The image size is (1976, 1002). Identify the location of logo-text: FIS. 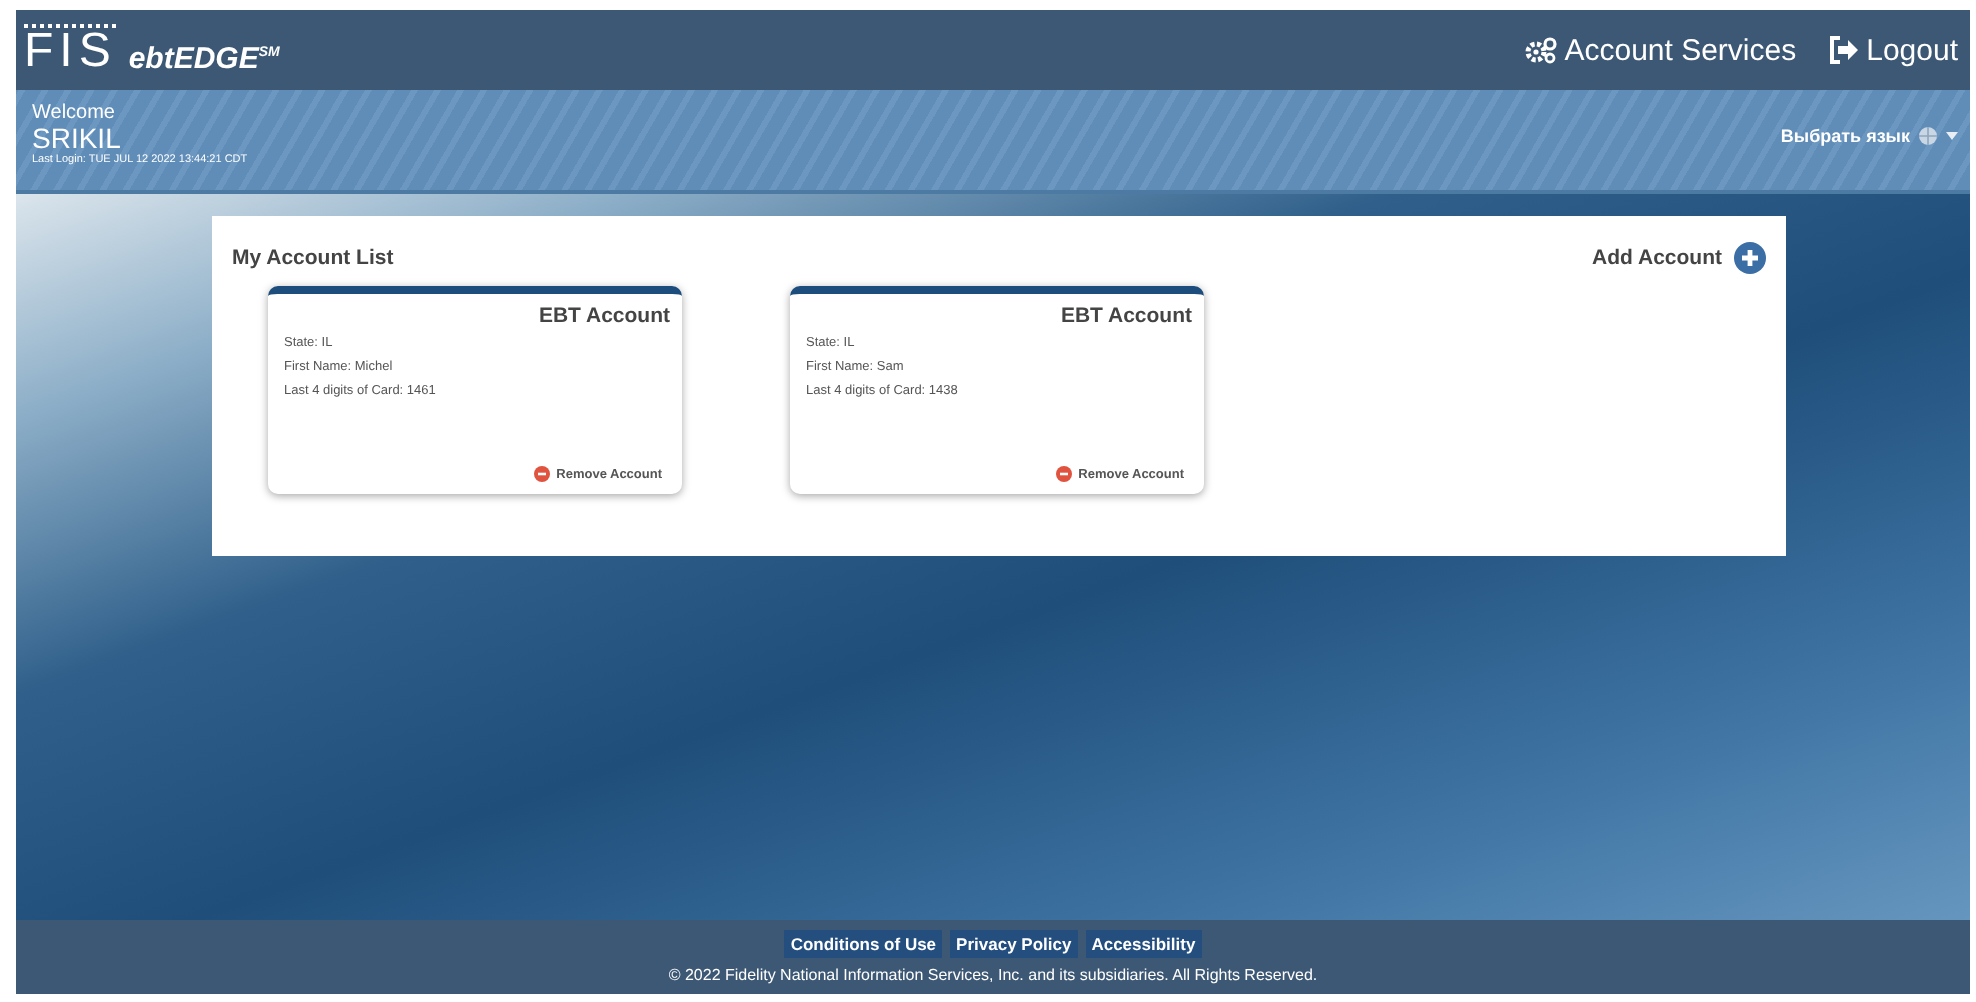
(70, 50).